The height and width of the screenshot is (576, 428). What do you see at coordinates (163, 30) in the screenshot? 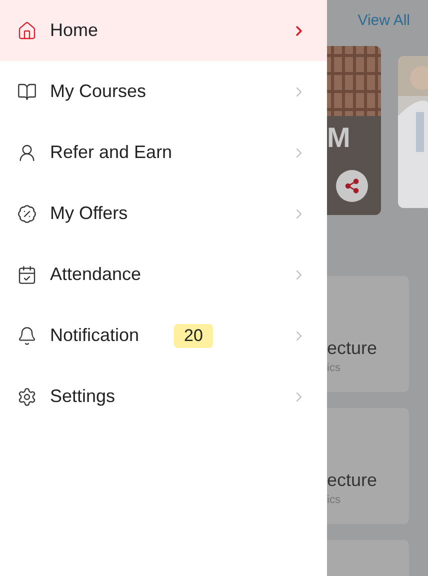
I see `menu-item: Home` at bounding box center [163, 30].